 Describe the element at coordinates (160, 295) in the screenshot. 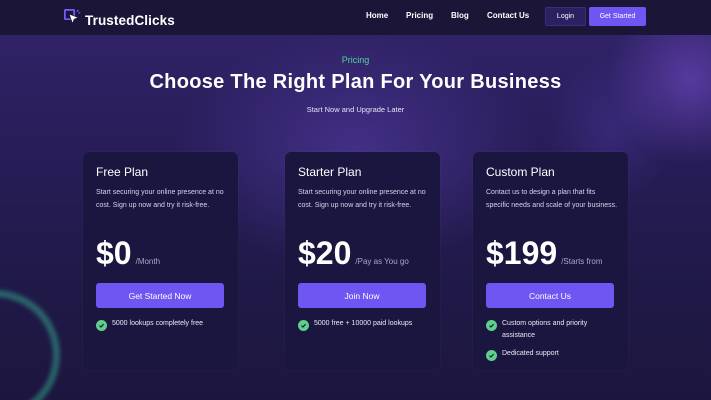

I see `get-started-now-button: Get Started Now` at that location.